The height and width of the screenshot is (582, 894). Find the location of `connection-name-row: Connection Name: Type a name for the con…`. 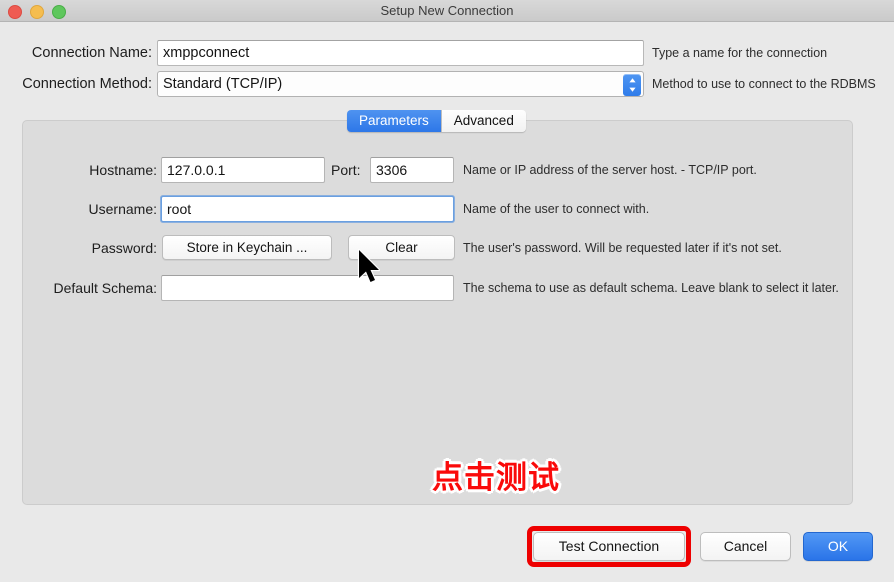

connection-name-row: Connection Name: Type a name for the con… is located at coordinates (447, 53).